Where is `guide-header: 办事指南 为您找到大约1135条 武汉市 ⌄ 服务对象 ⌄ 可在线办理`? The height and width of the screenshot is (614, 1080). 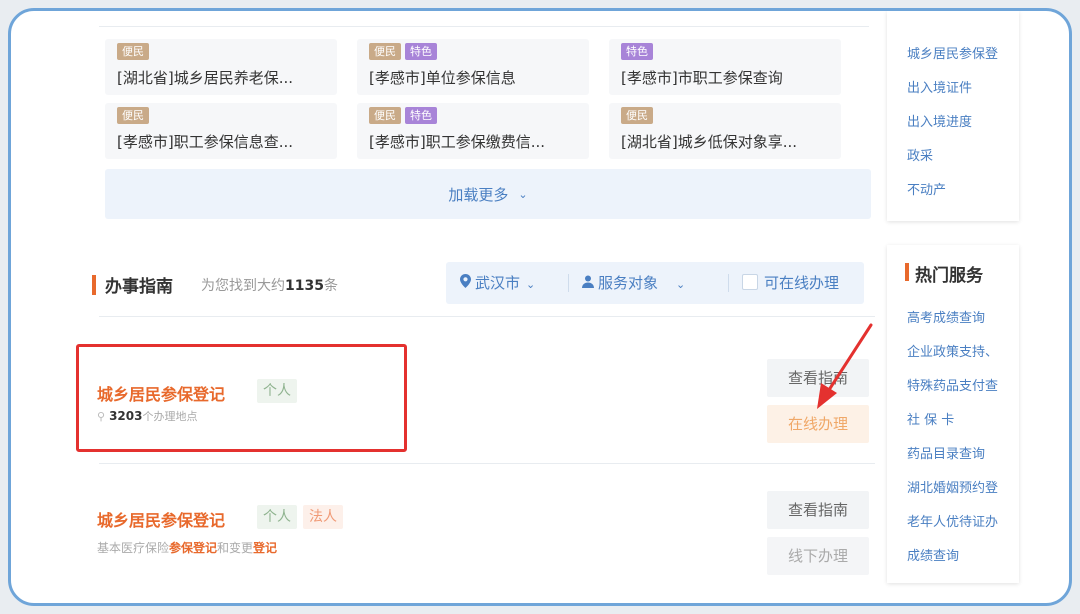 guide-header: 办事指南 为您找到大约1135条 武汉市 ⌄ 服务对象 ⌄ 可在线办理 is located at coordinates (483, 285).